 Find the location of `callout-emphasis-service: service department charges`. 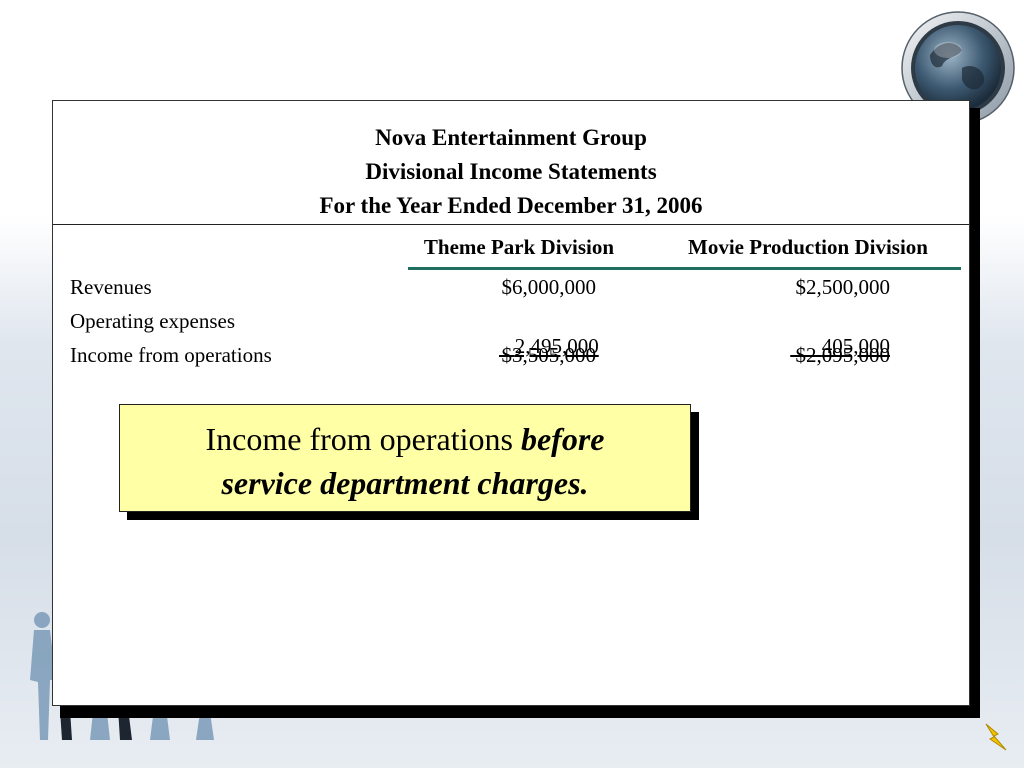

callout-emphasis-service: service department charges is located at coordinates (401, 483).